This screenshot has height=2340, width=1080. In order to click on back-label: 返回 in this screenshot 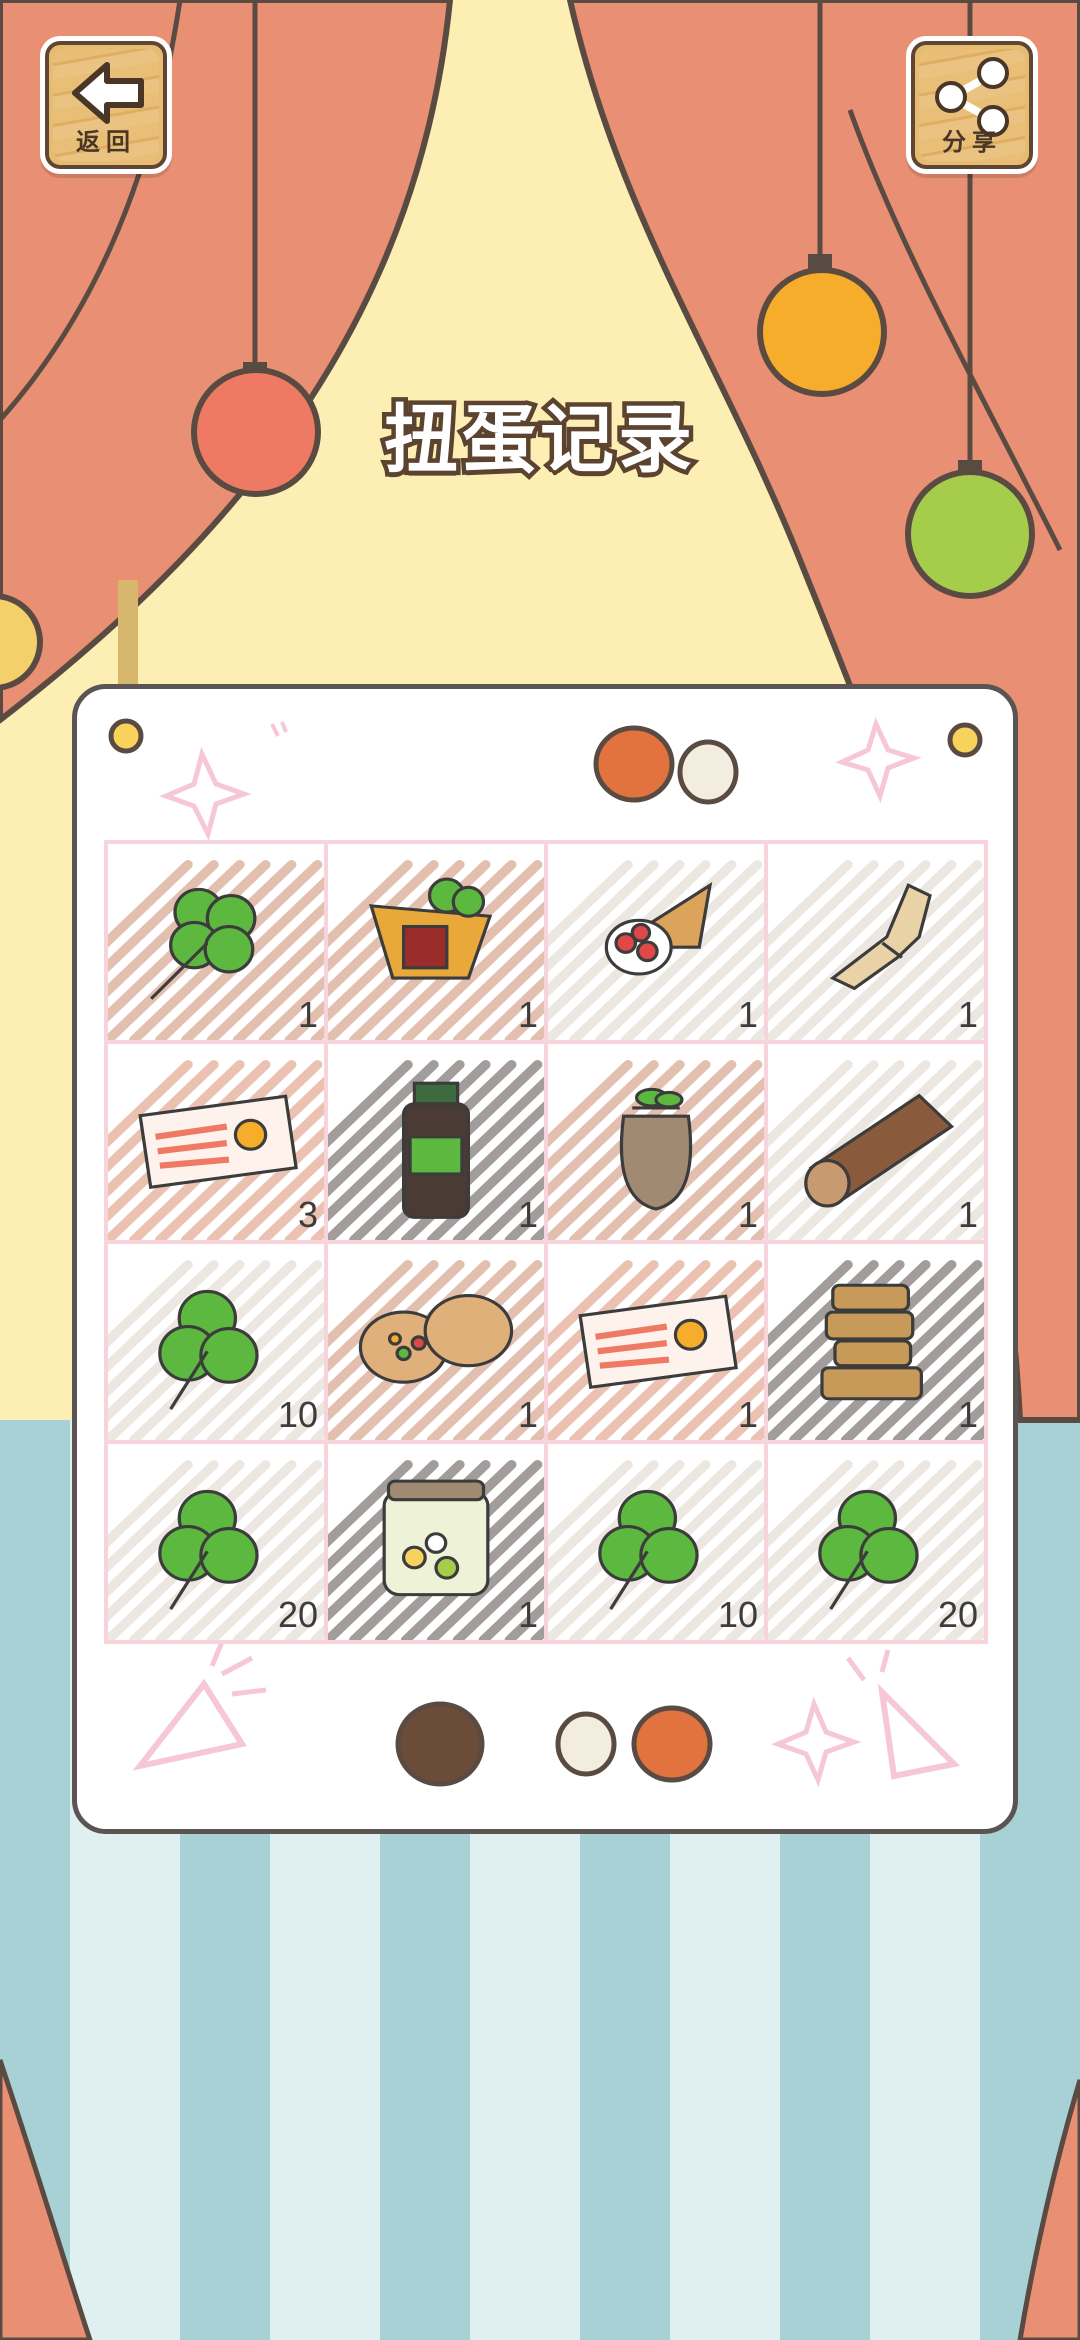, I will do `click(106, 142)`.